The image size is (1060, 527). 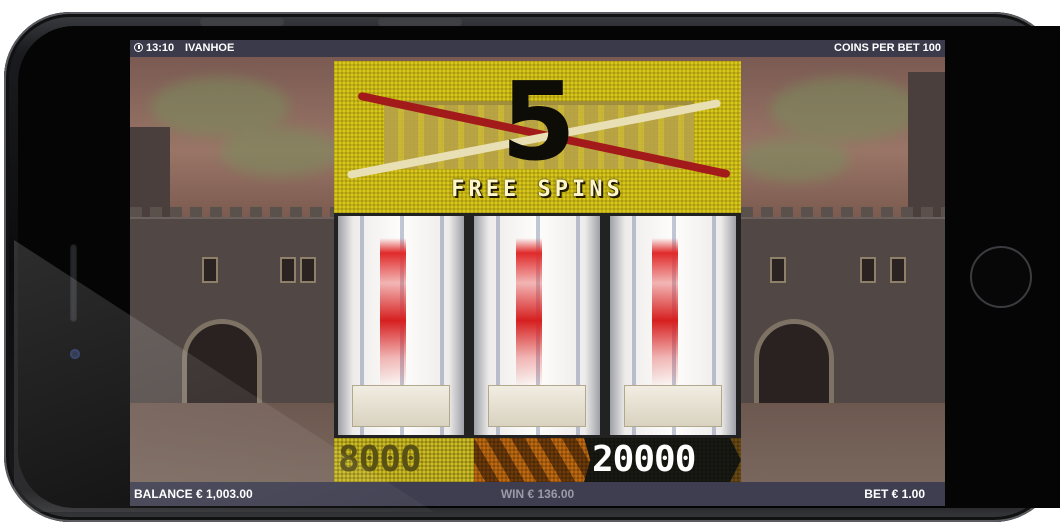 What do you see at coordinates (210, 48) in the screenshot?
I see `game-title: IVANHOE` at bounding box center [210, 48].